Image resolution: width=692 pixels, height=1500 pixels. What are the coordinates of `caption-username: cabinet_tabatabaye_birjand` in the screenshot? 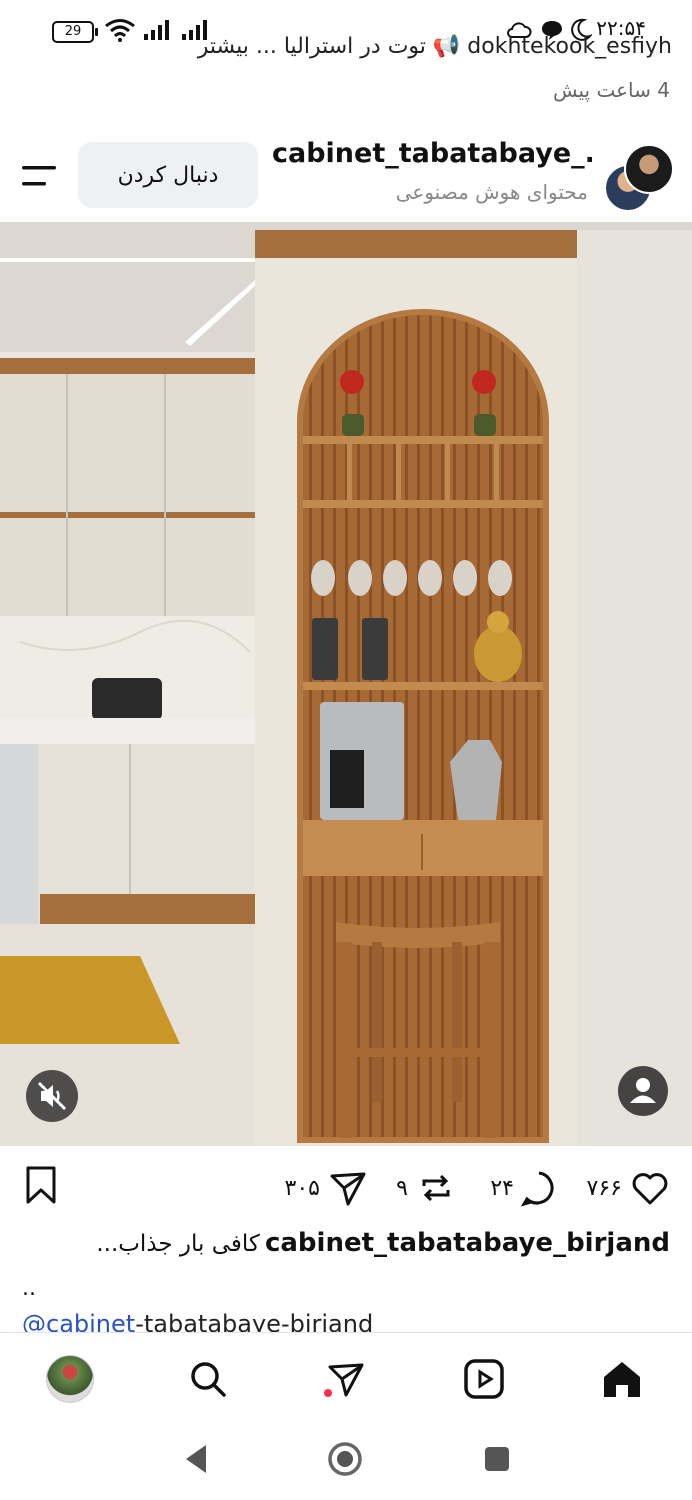 It's located at (467, 1243).